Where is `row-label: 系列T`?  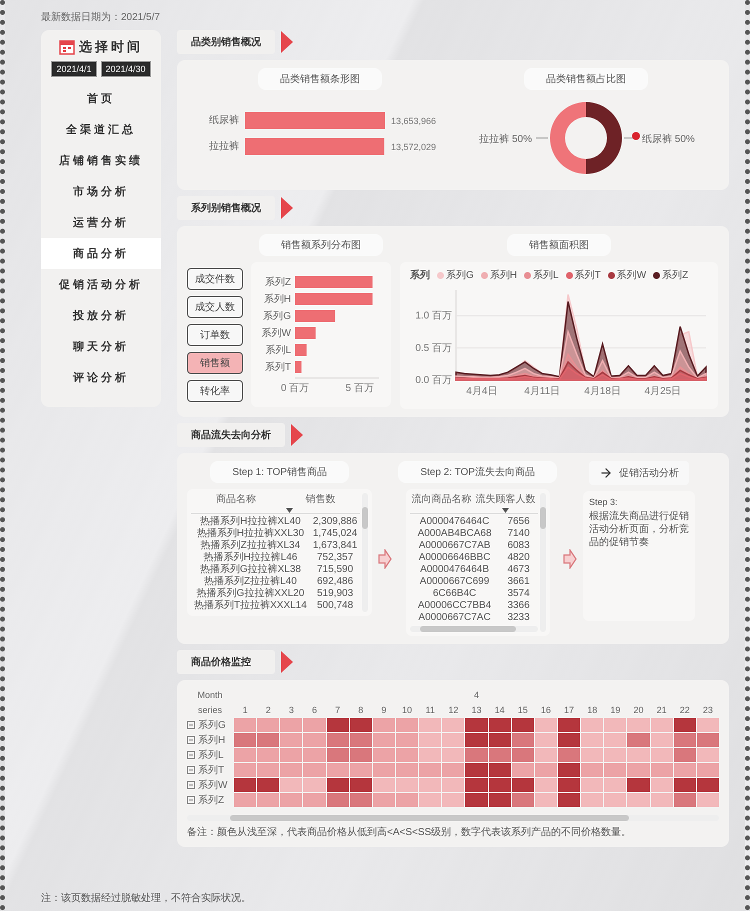 row-label: 系列T is located at coordinates (211, 770).